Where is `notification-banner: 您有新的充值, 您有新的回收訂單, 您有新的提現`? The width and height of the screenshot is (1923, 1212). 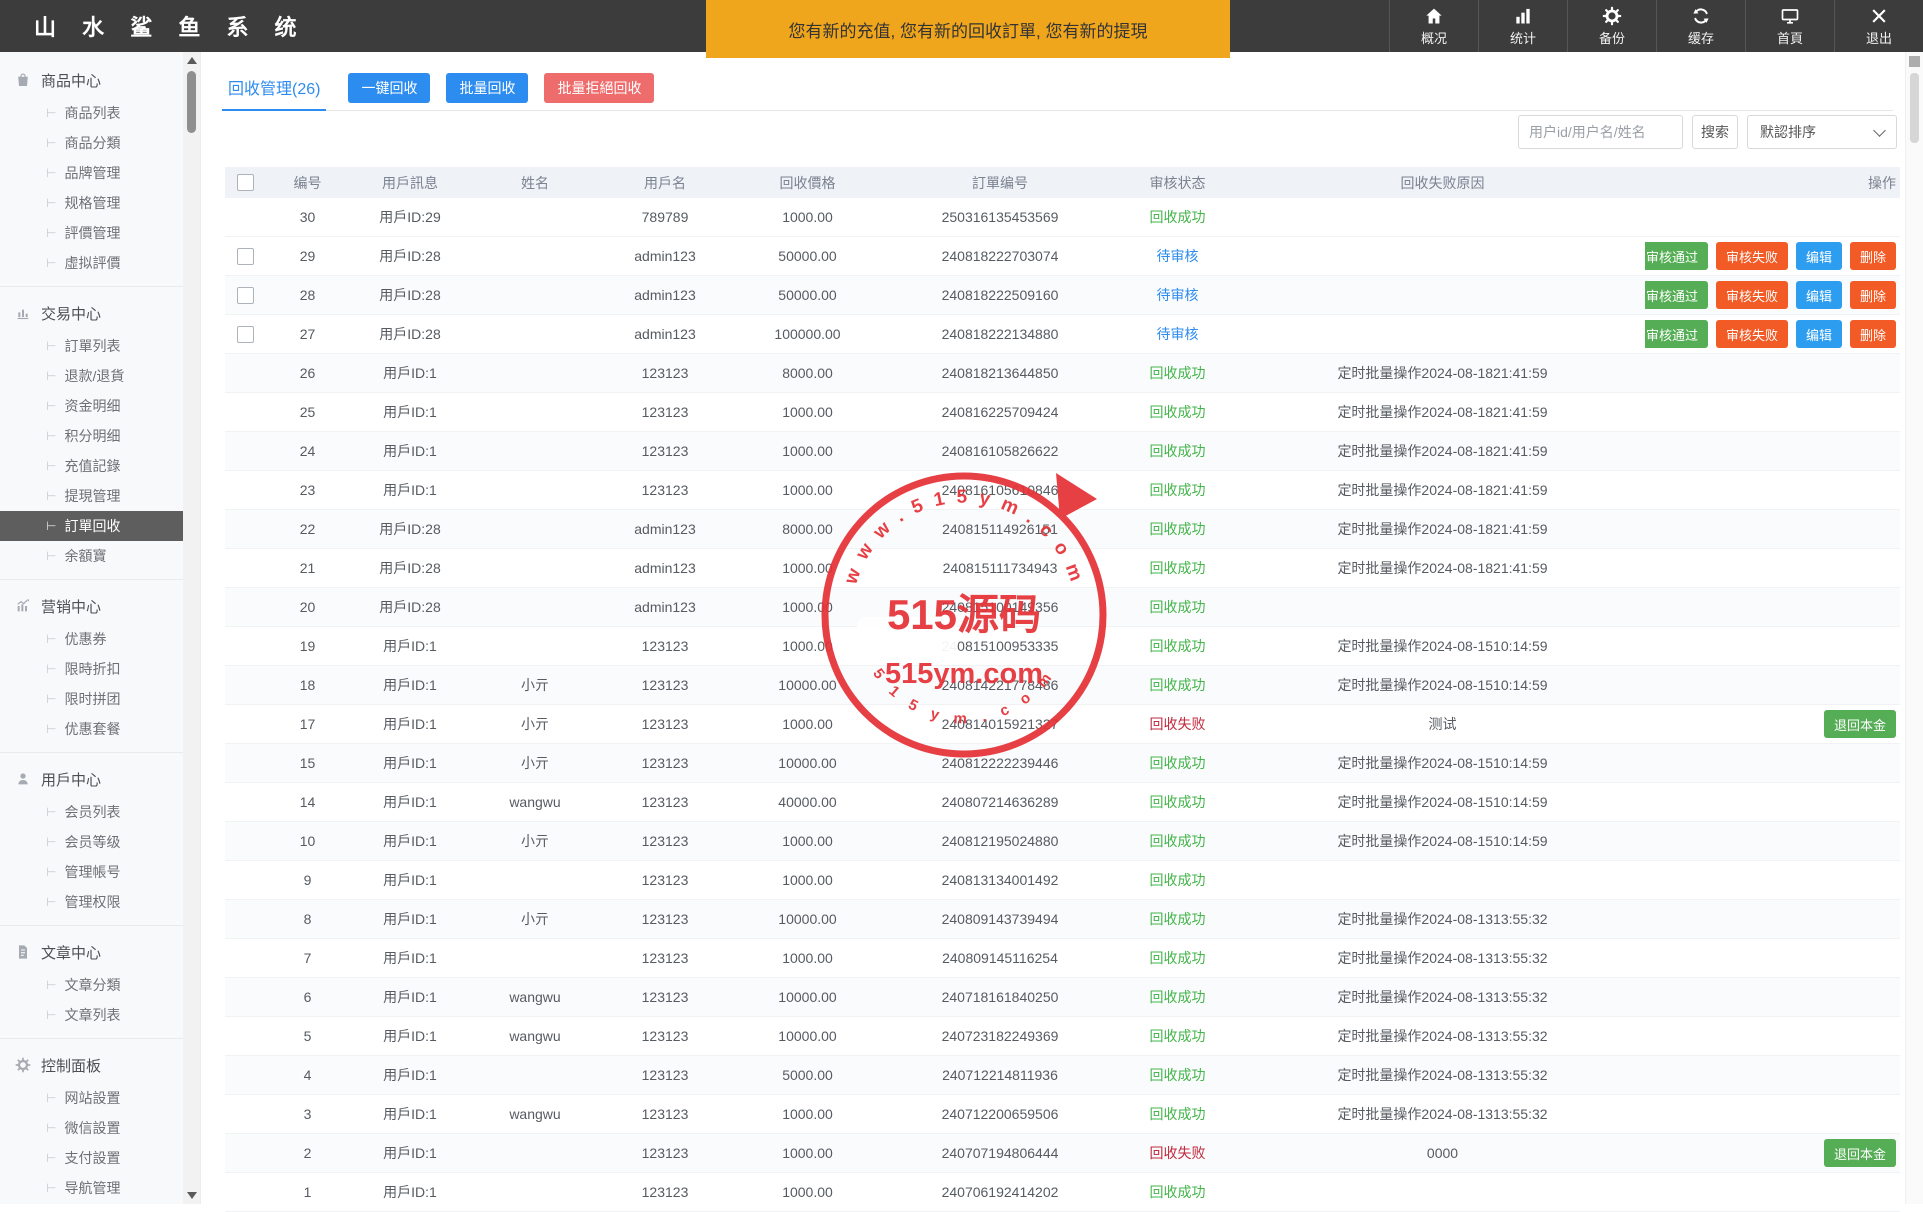
notification-banner: 您有新的充值, 您有新的回收訂單, 您有新的提現 is located at coordinates (968, 29).